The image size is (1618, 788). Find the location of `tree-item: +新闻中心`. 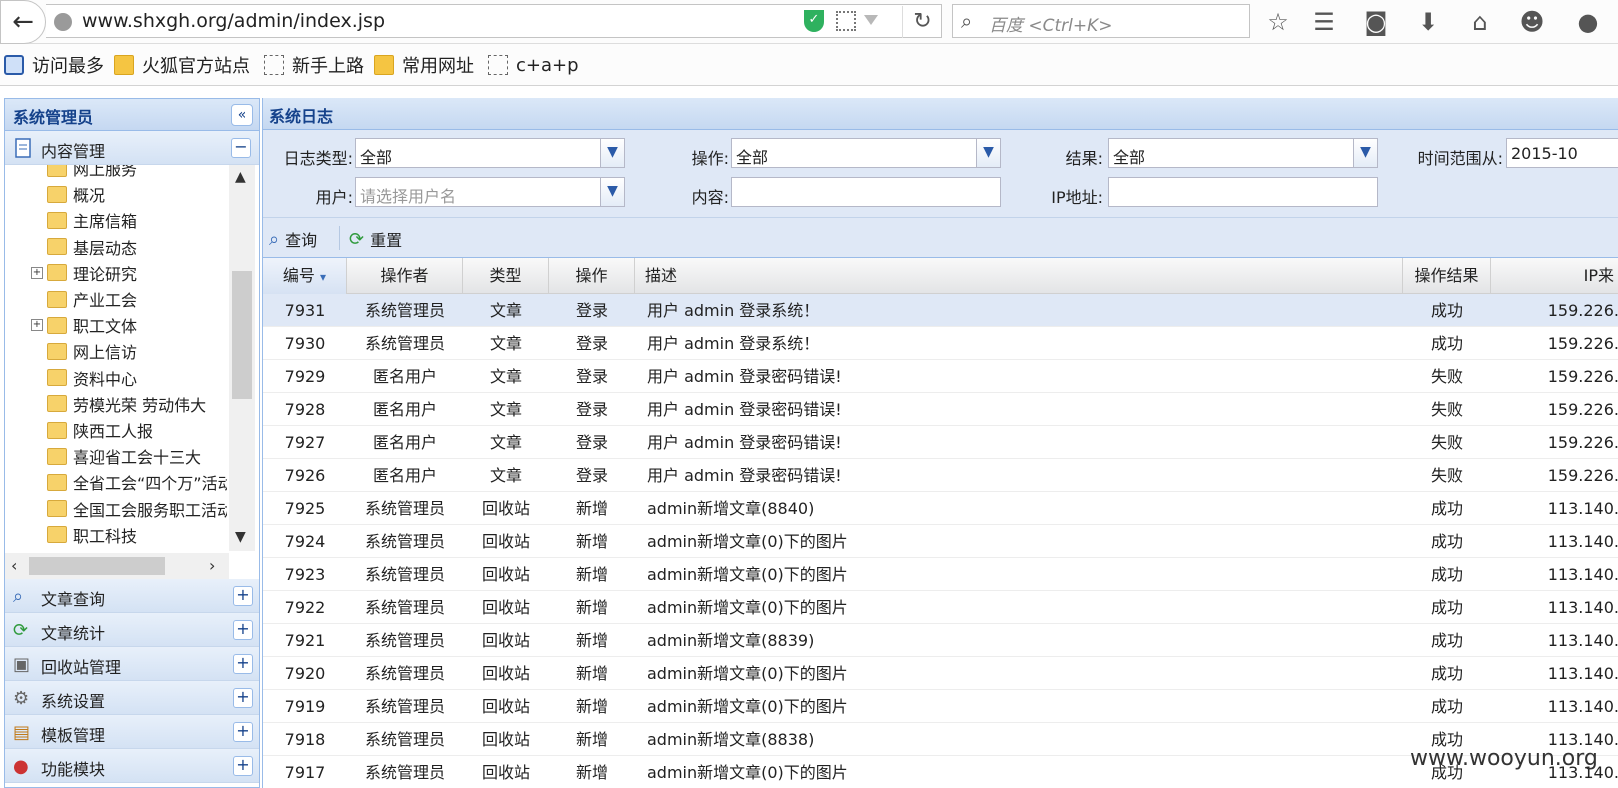

tree-item: +新闻中心 is located at coordinates (129, 549).